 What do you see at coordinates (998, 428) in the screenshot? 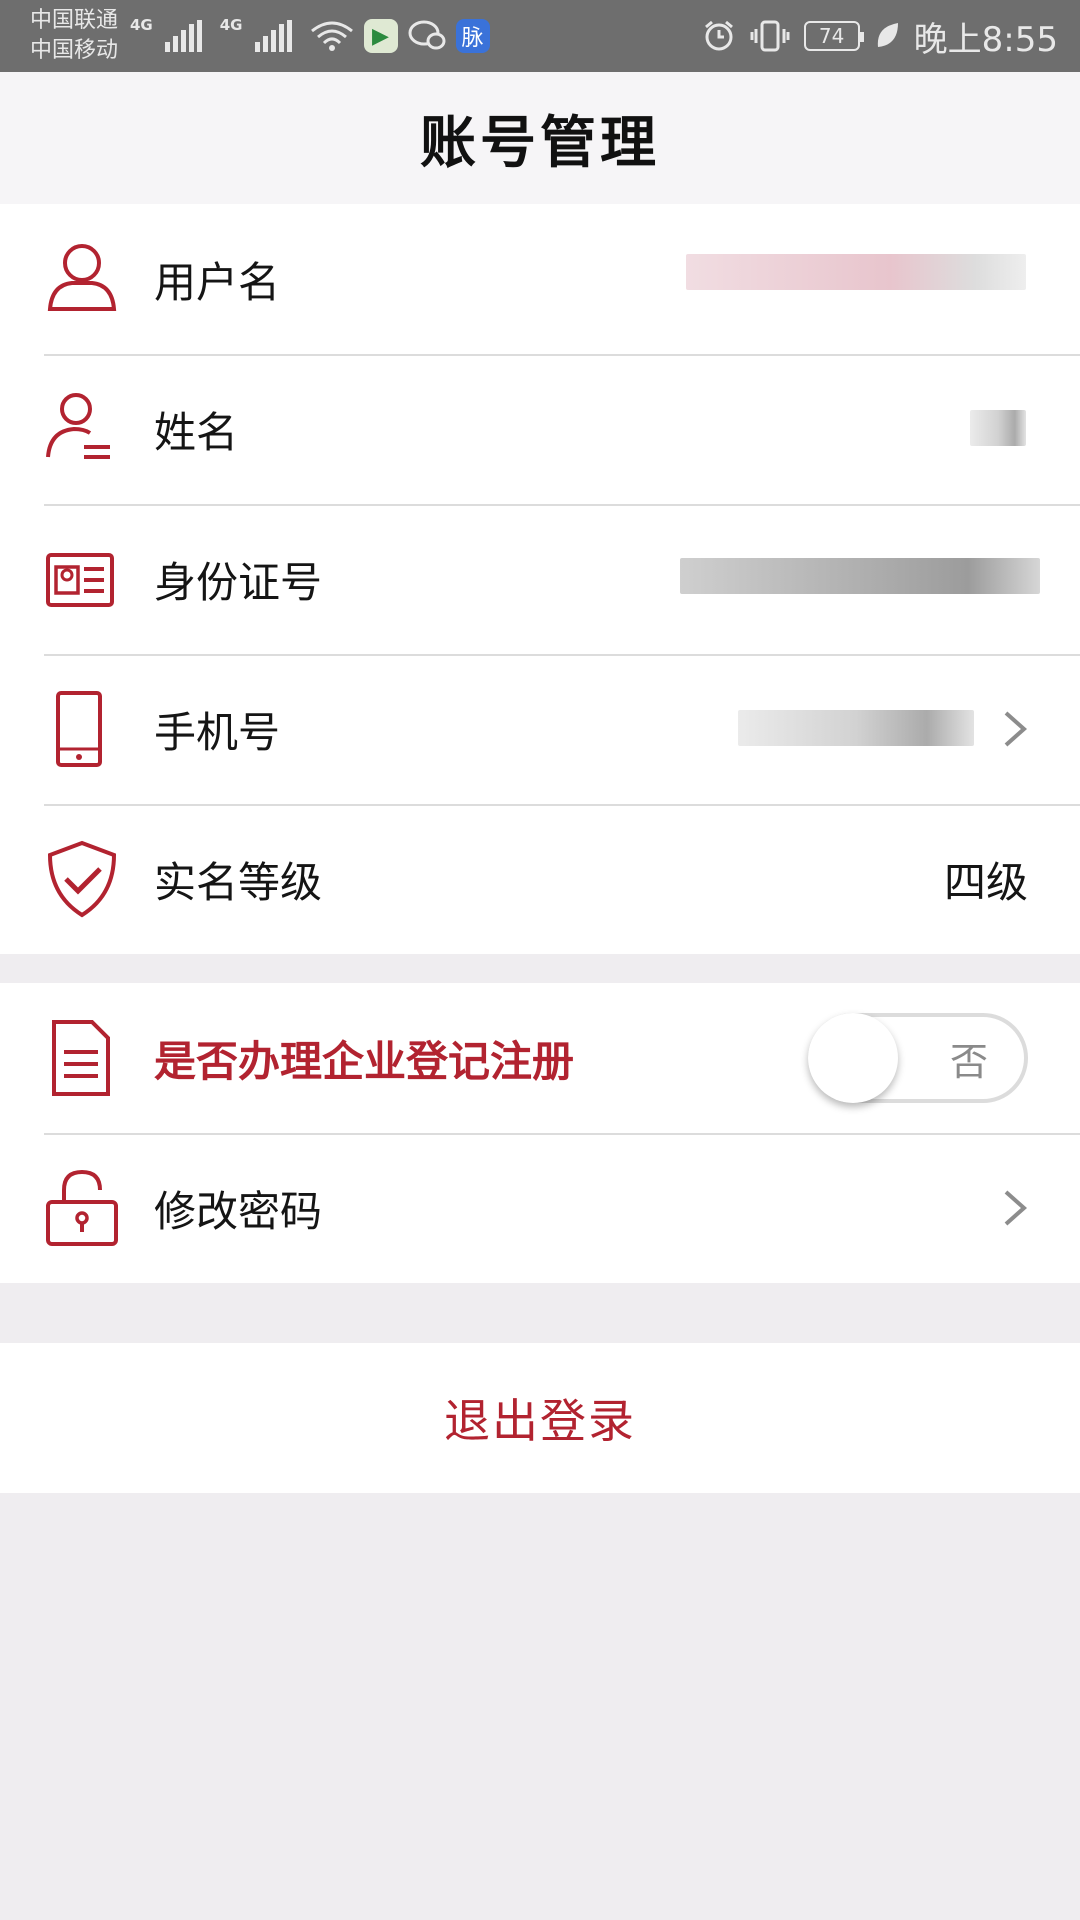
I see `name-value-redacted` at bounding box center [998, 428].